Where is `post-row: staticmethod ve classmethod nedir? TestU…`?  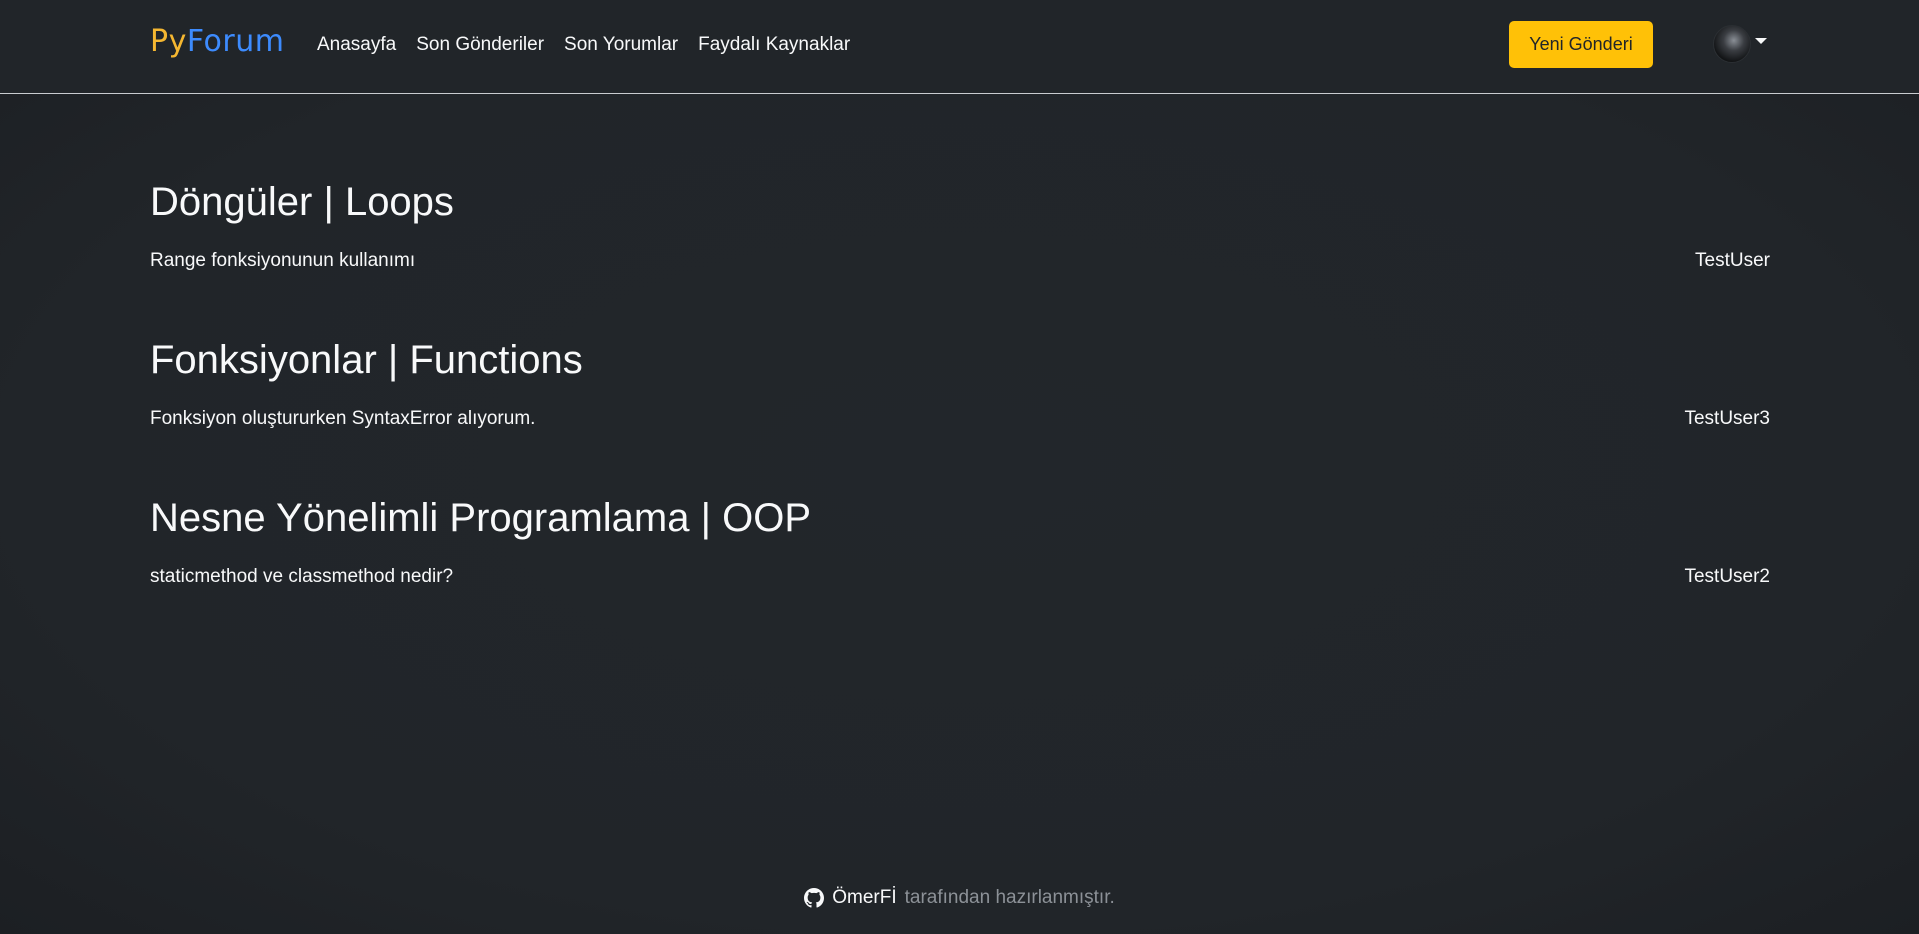 post-row: staticmethod ve classmethod nedir? TestU… is located at coordinates (960, 577).